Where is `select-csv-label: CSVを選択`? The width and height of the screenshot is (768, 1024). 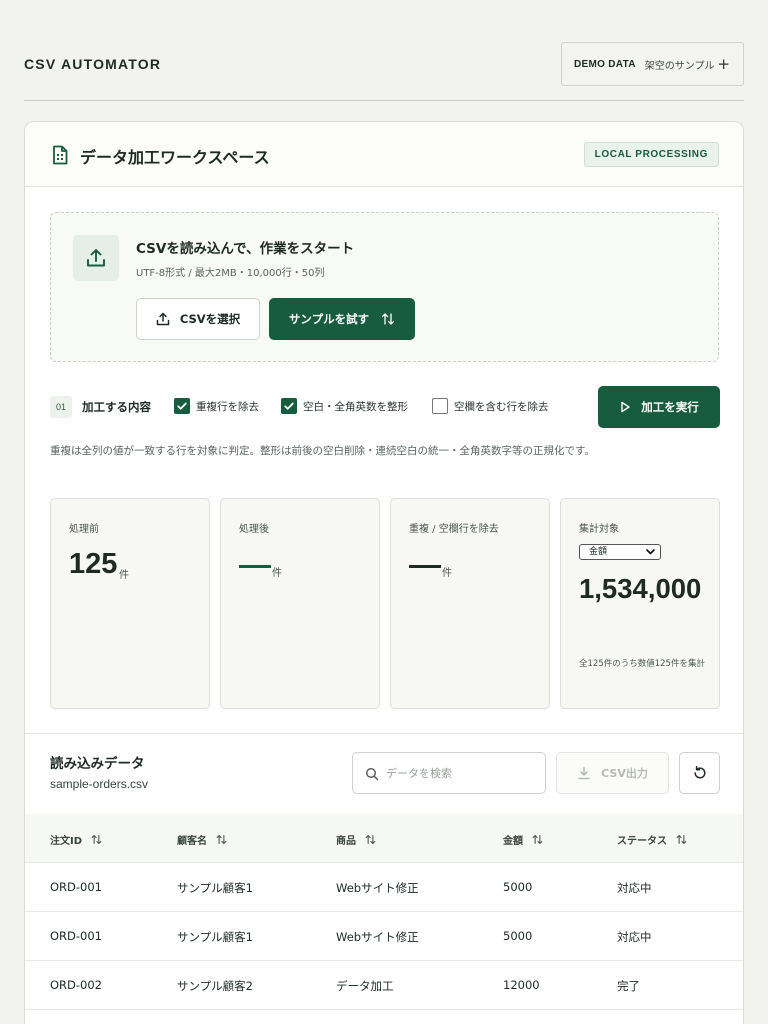 select-csv-label: CSVを選択 is located at coordinates (210, 319).